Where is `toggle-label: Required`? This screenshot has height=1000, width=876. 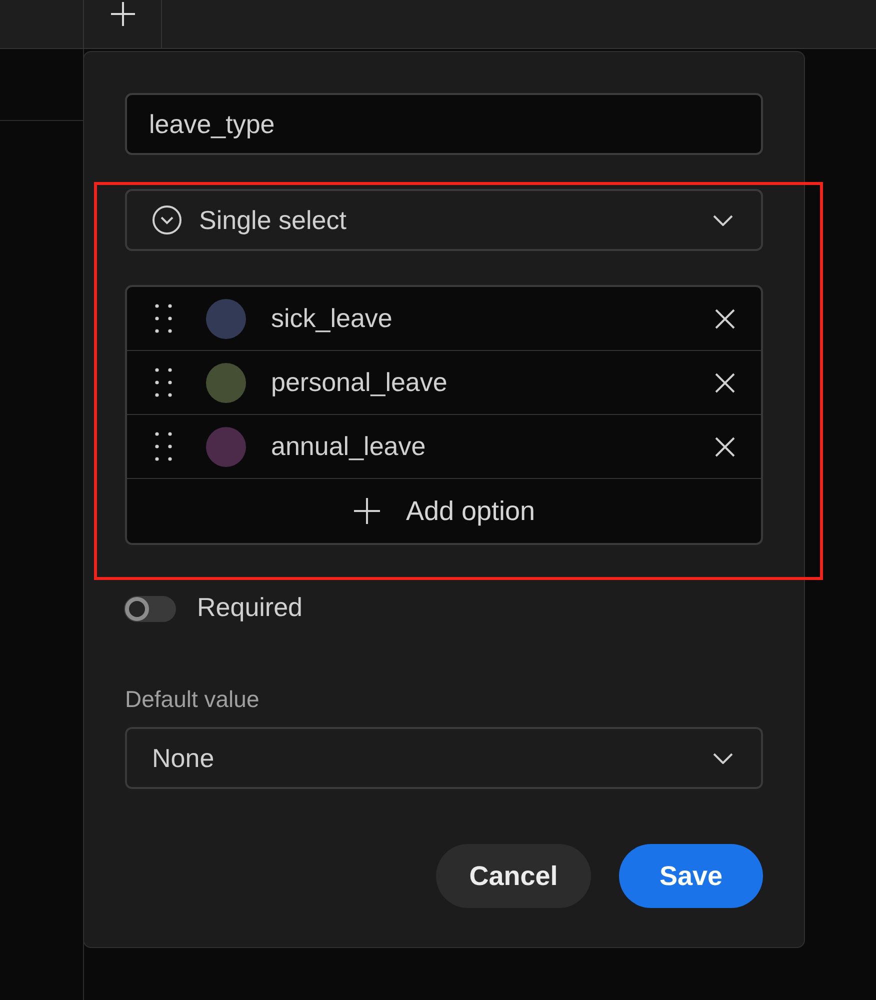 toggle-label: Required is located at coordinates (250, 607).